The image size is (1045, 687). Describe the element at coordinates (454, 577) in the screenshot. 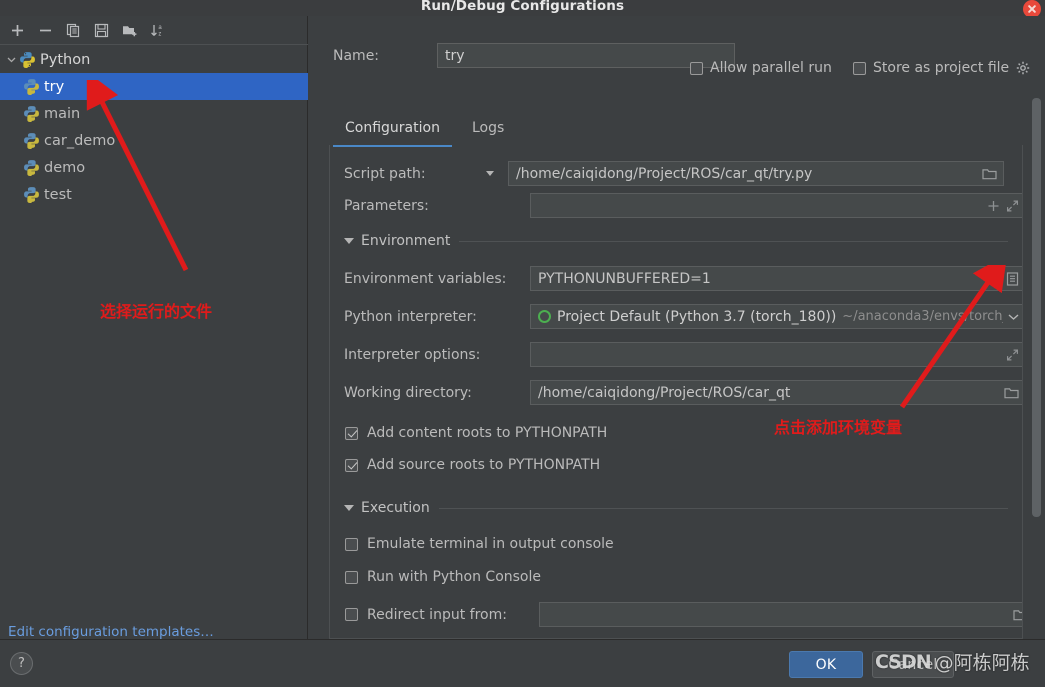

I see `run-with-python-console-label: Run with Python Console` at that location.